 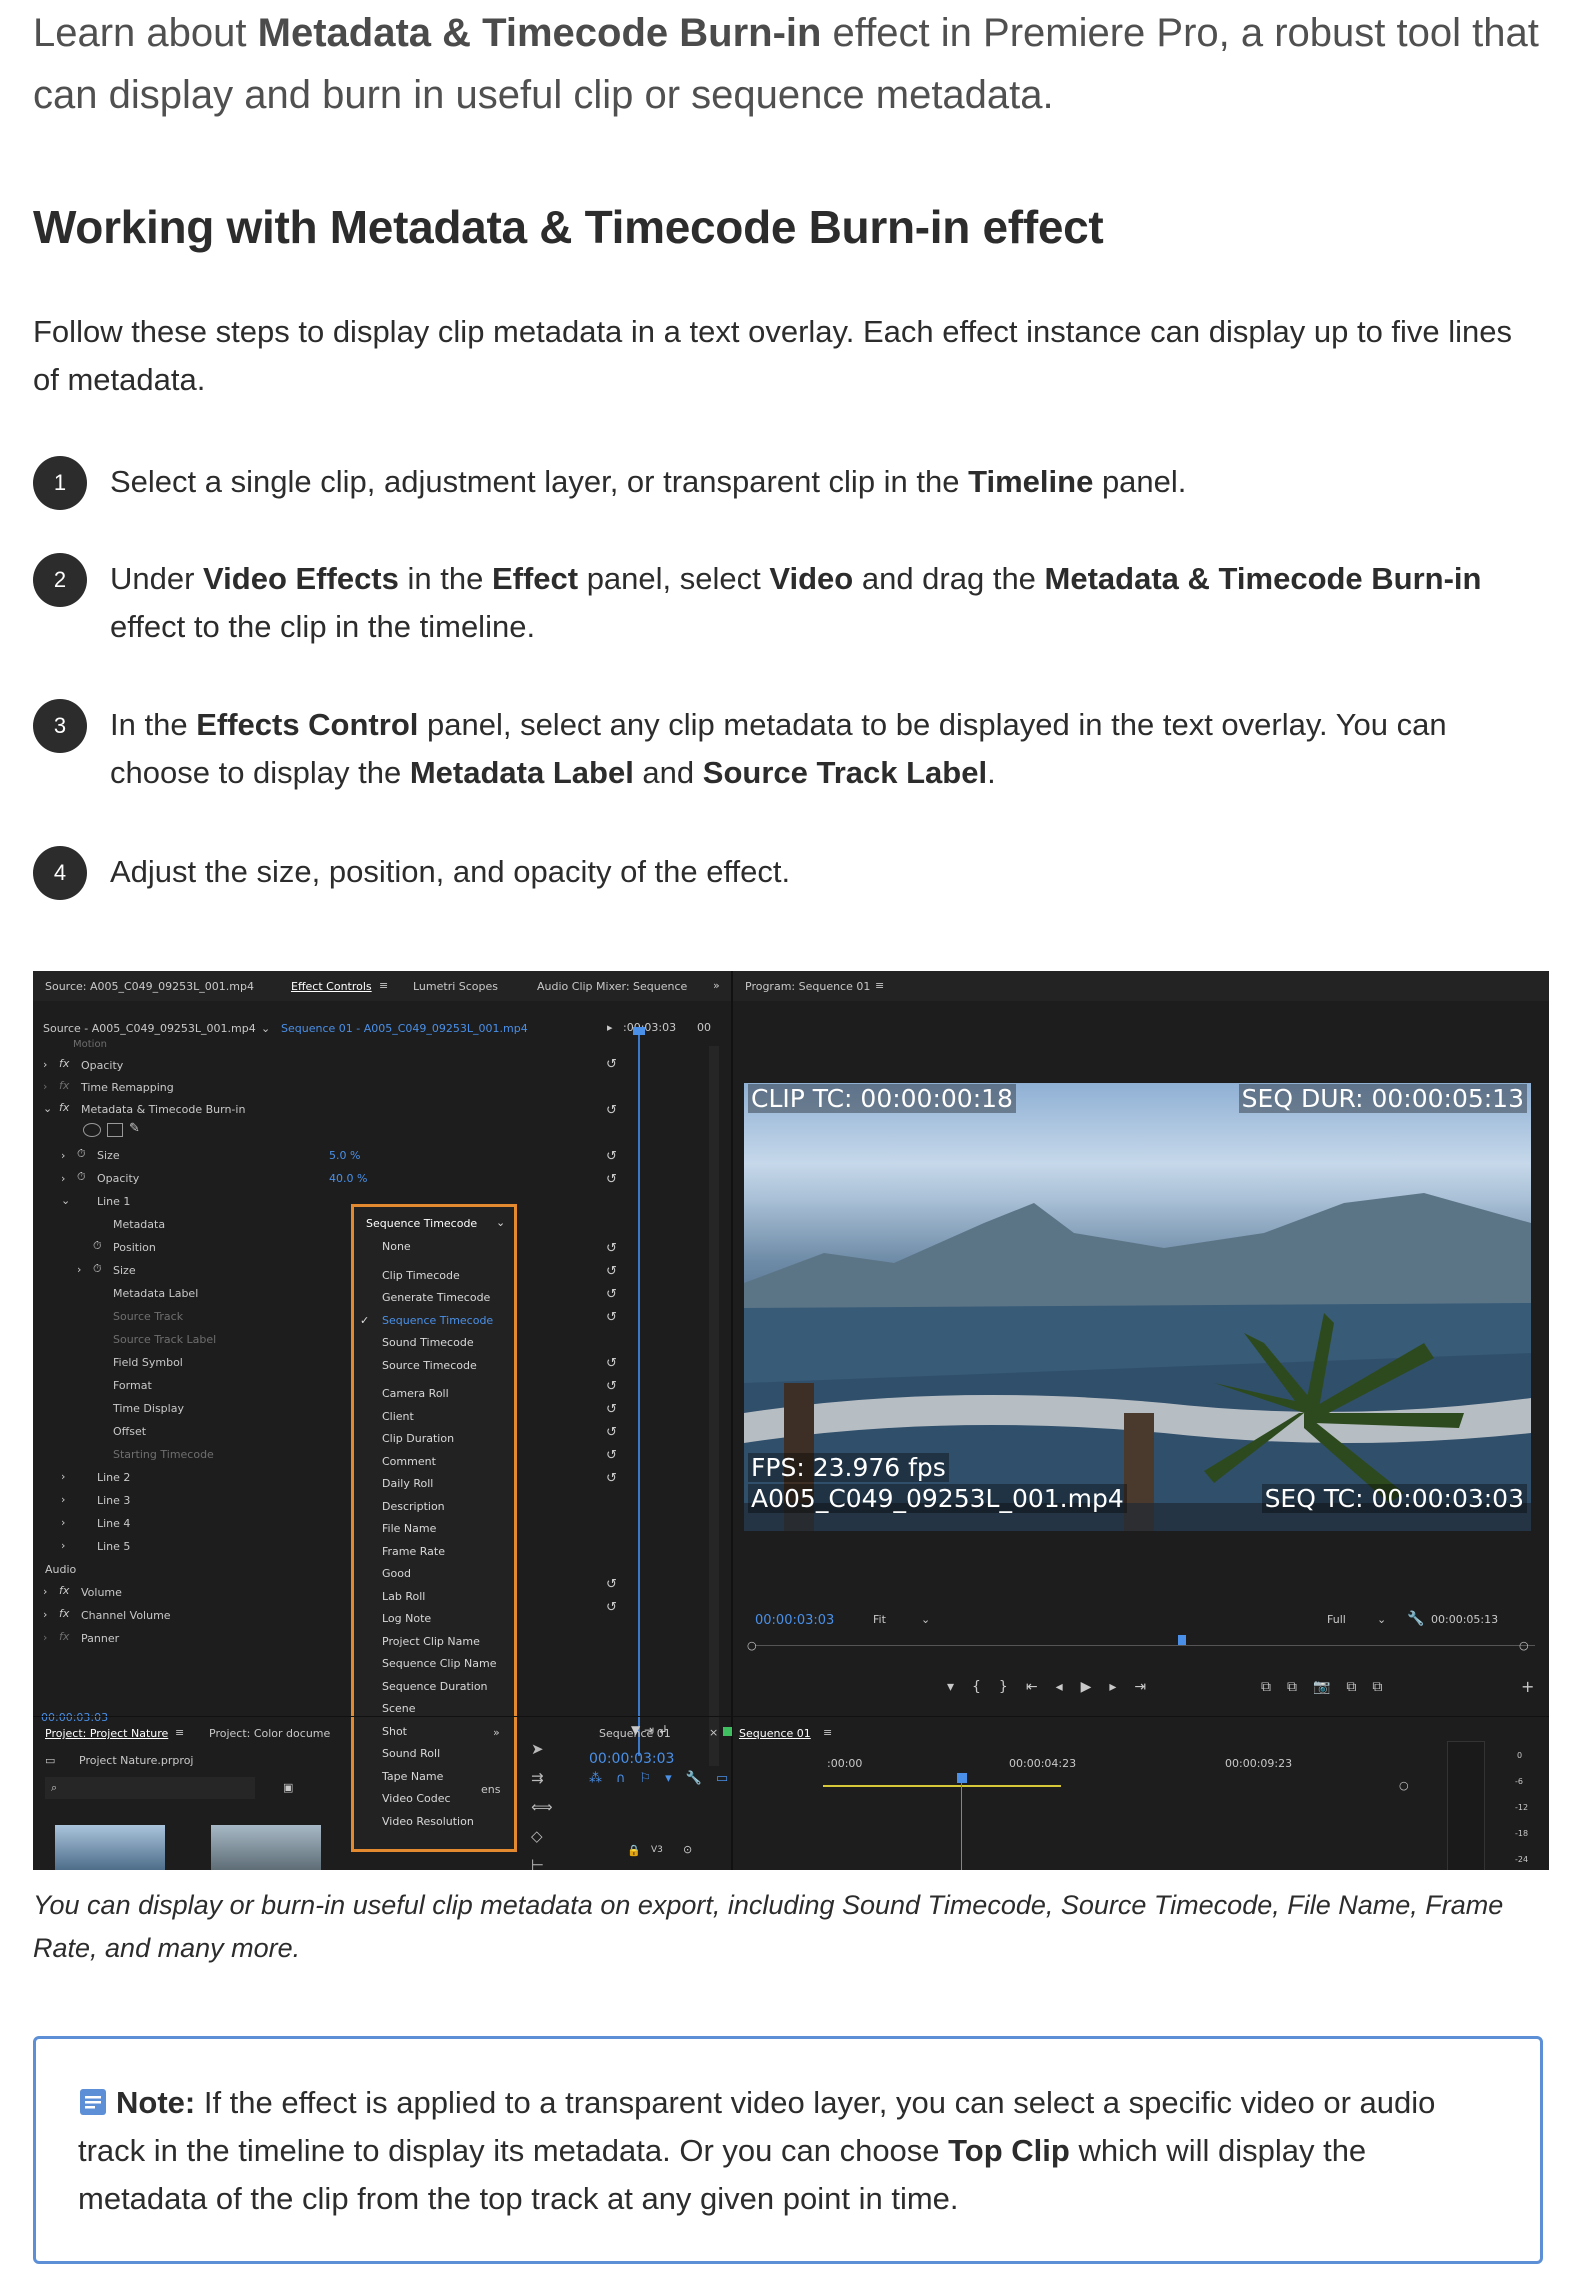 What do you see at coordinates (1524, 1645) in the screenshot?
I see `out-point-icon: ○` at bounding box center [1524, 1645].